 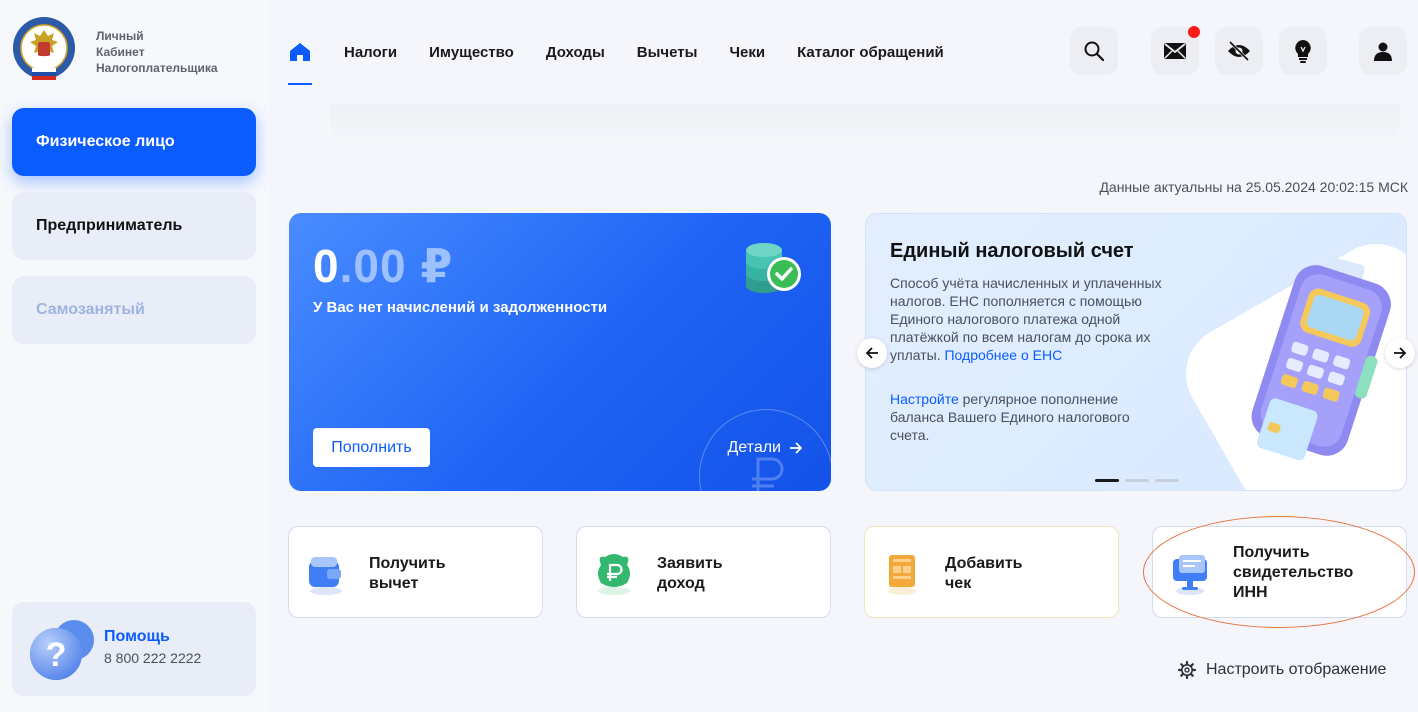 I want to click on nav-property: Имущество, so click(x=471, y=52).